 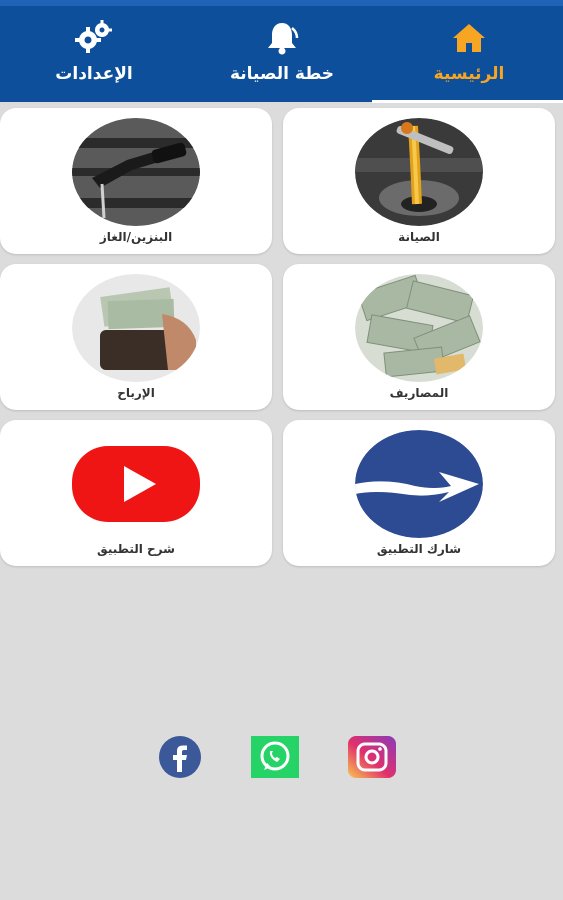 I want to click on gears-icon, so click(x=93, y=36).